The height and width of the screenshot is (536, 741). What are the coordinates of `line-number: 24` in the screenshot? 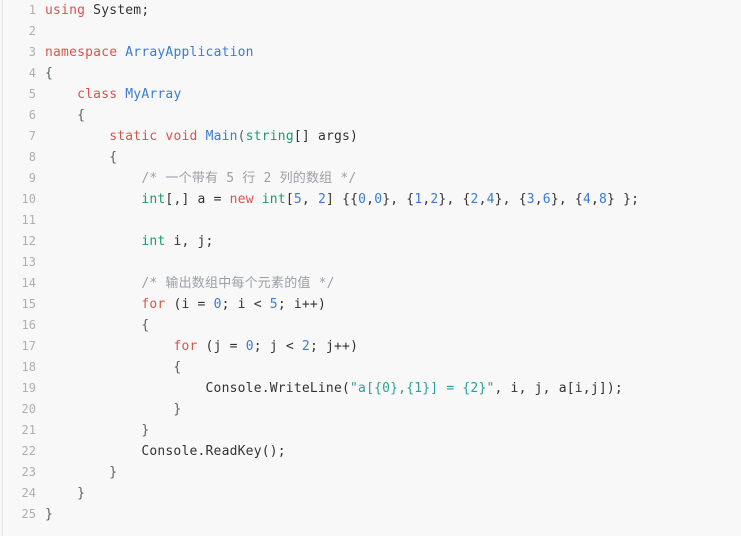 It's located at (28, 493).